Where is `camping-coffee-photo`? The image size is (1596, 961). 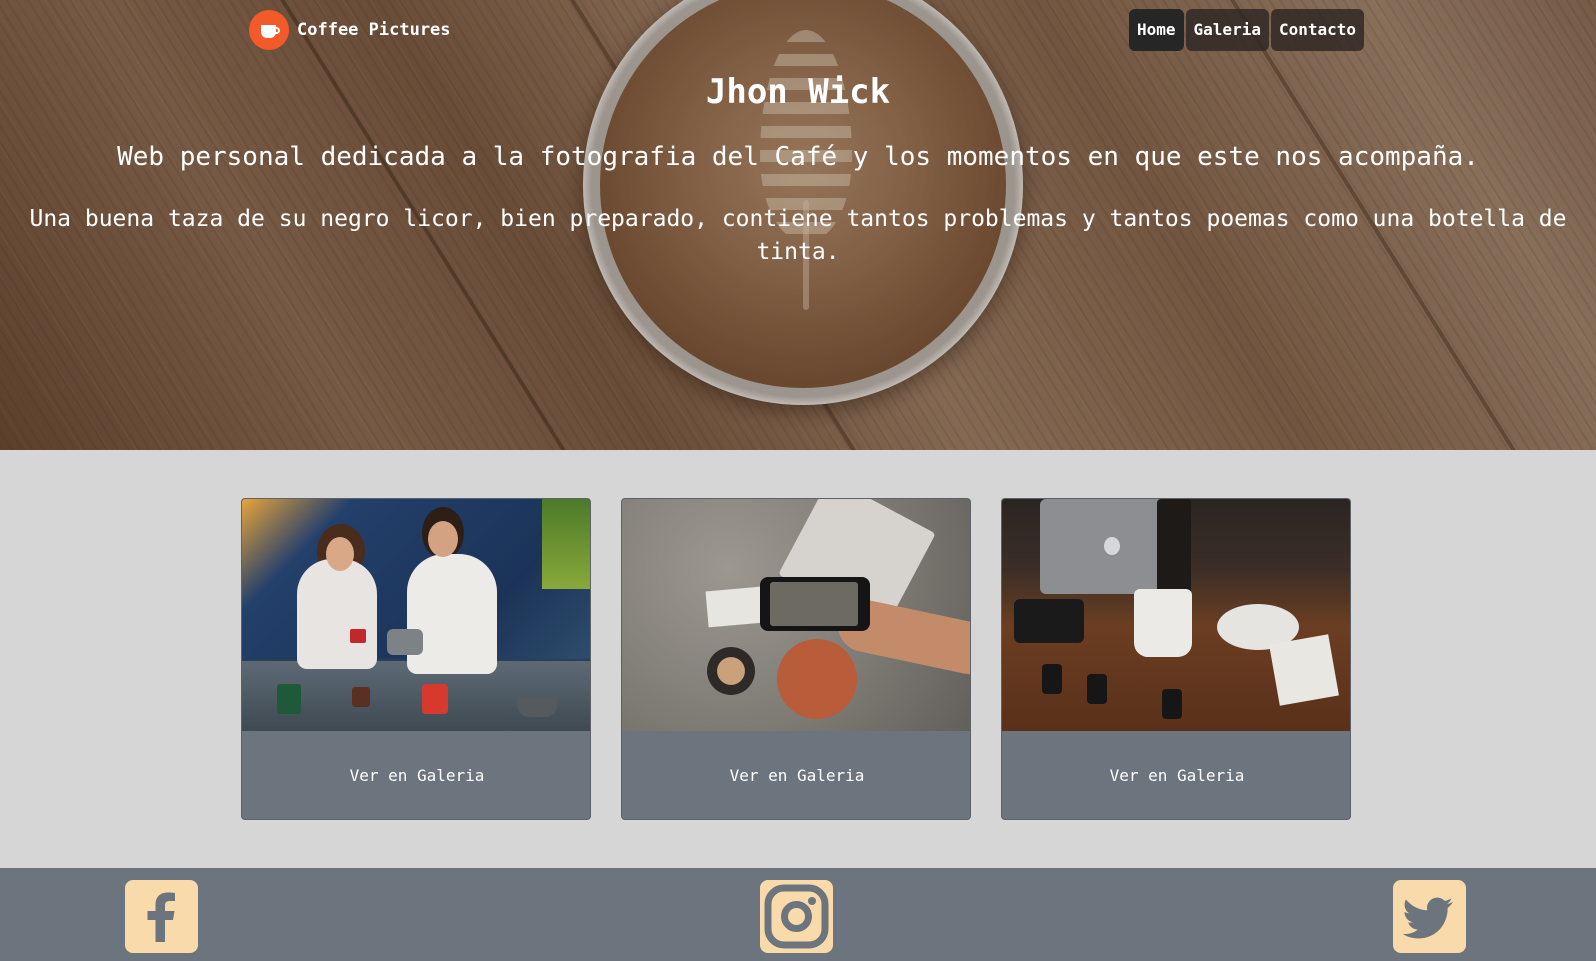 camping-coffee-photo is located at coordinates (416, 615).